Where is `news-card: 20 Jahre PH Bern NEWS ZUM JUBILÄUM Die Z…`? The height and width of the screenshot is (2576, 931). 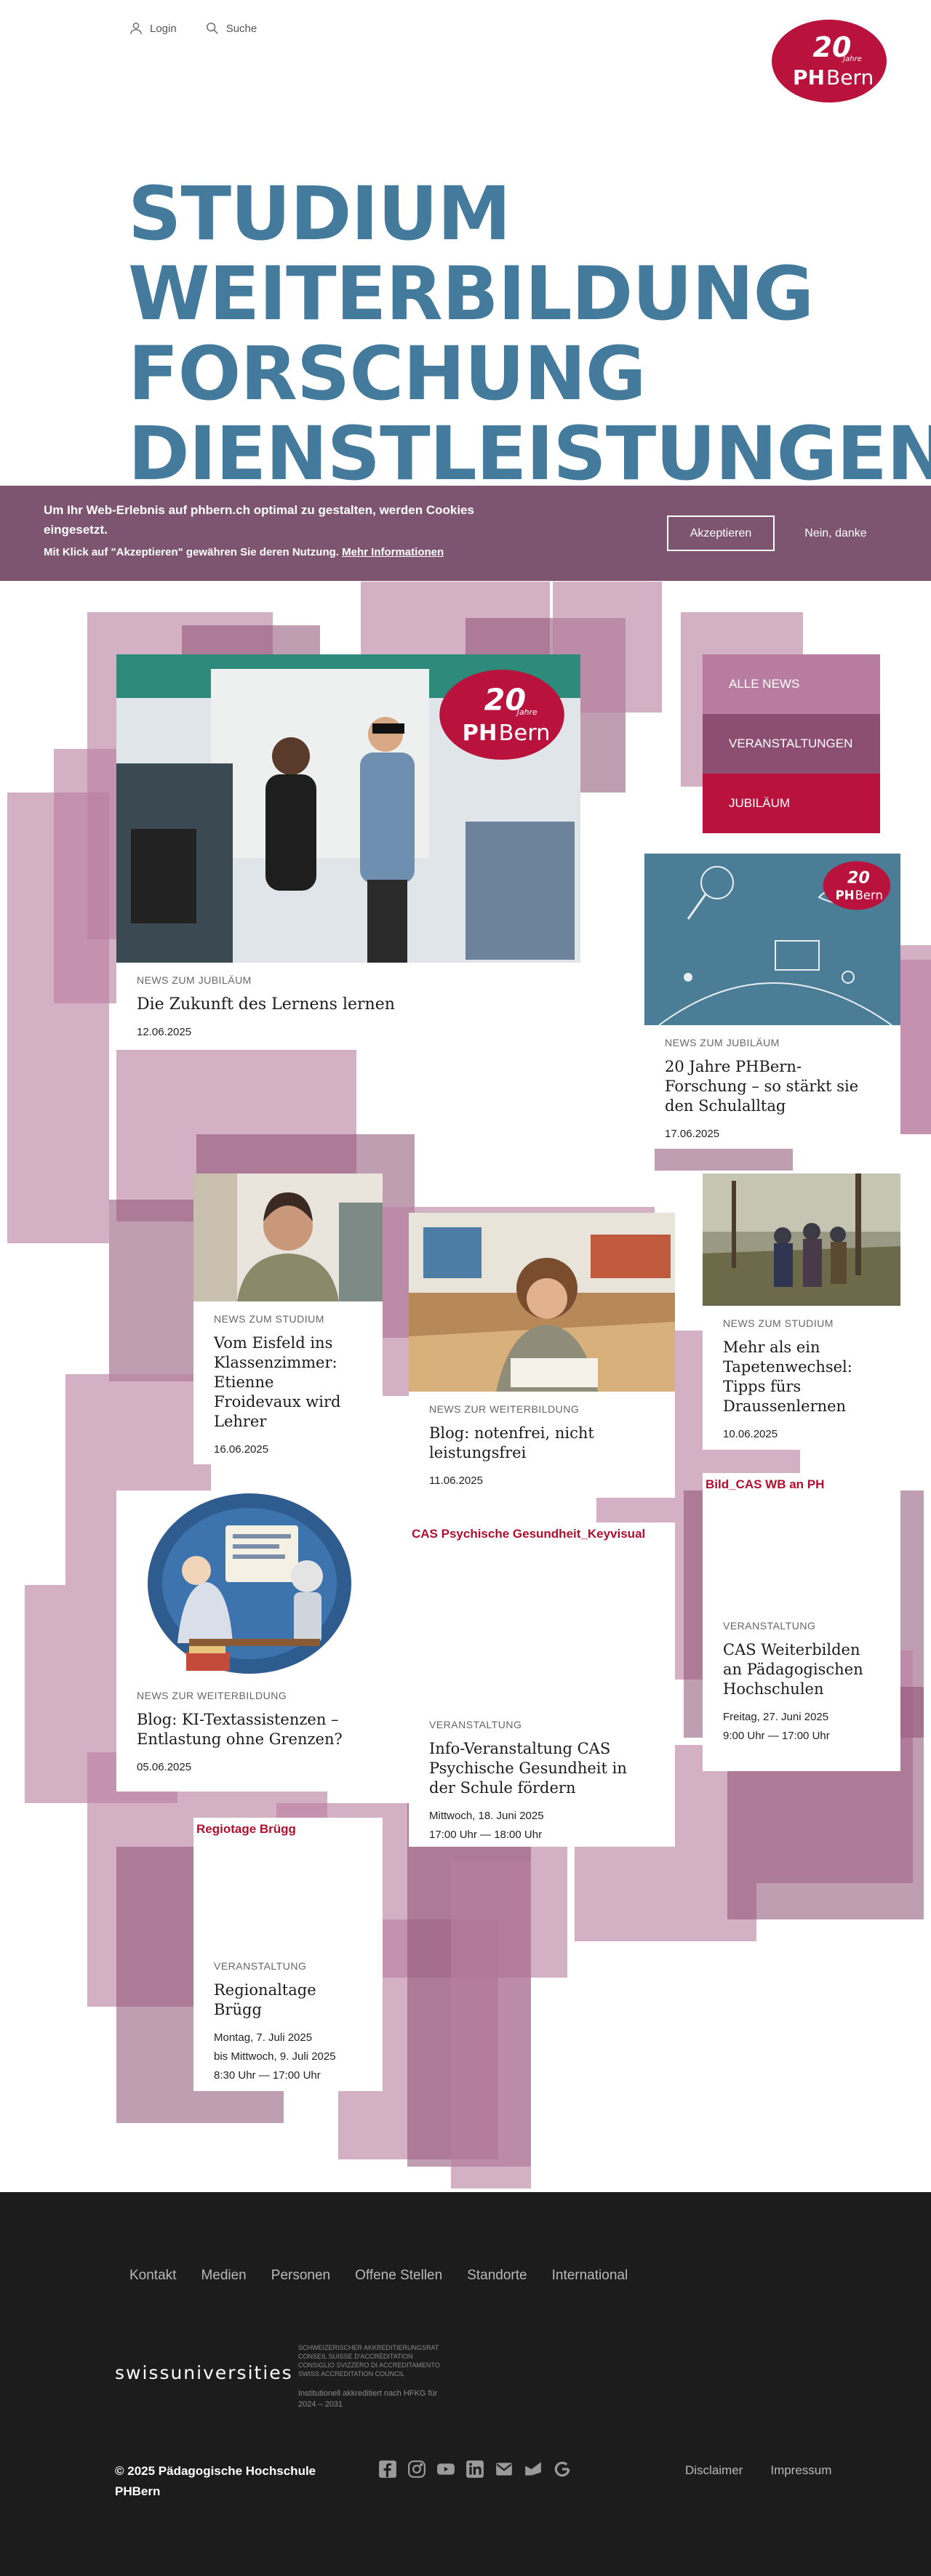
news-card: 20 Jahre PH Bern NEWS ZUM JUBILÄUM Die Z… is located at coordinates (348, 852).